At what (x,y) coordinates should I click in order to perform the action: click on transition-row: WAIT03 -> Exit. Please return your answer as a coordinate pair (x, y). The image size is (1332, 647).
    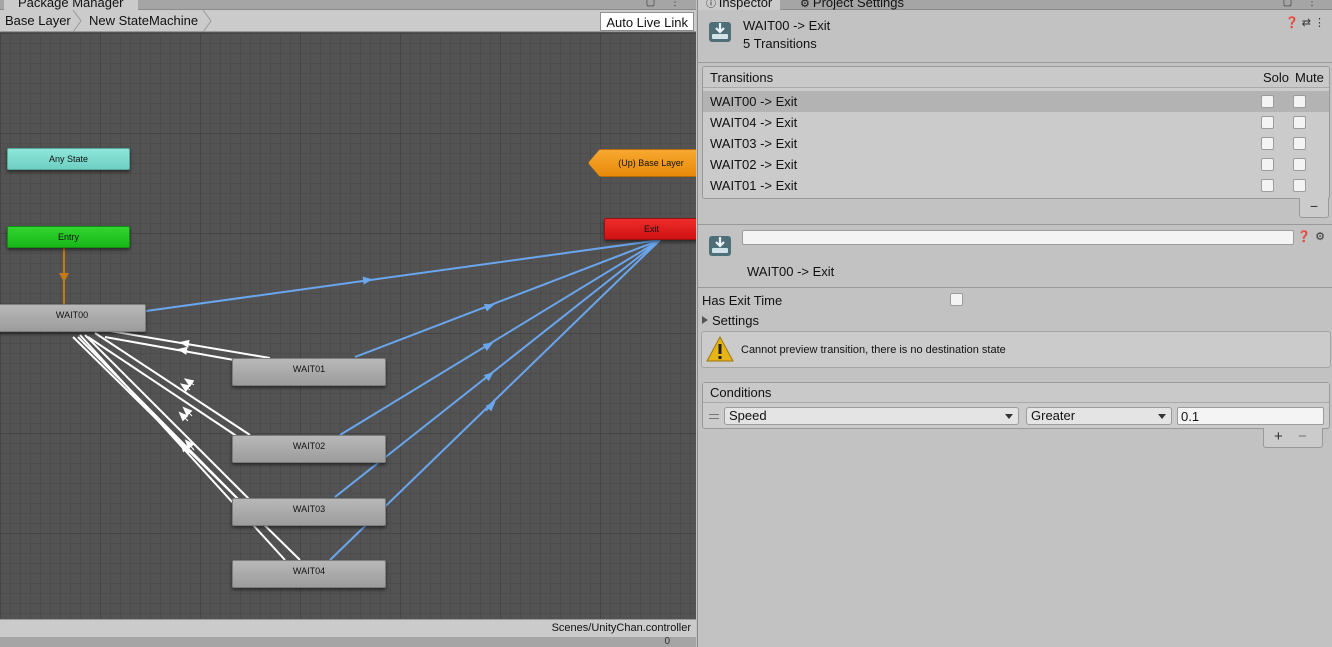
    Looking at the image, I should click on (1016, 143).